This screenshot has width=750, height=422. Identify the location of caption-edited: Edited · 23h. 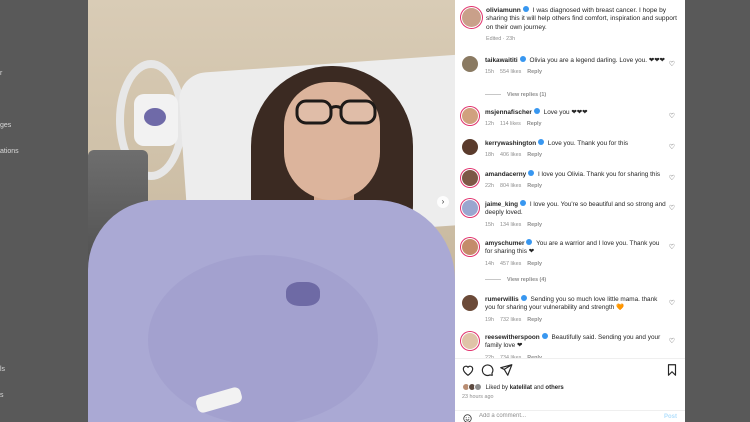
(501, 38).